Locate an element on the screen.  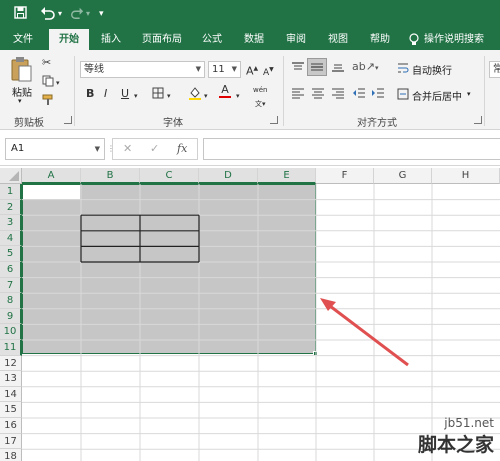
redo-dropdown-icon: ▾ is located at coordinates (88, 14).